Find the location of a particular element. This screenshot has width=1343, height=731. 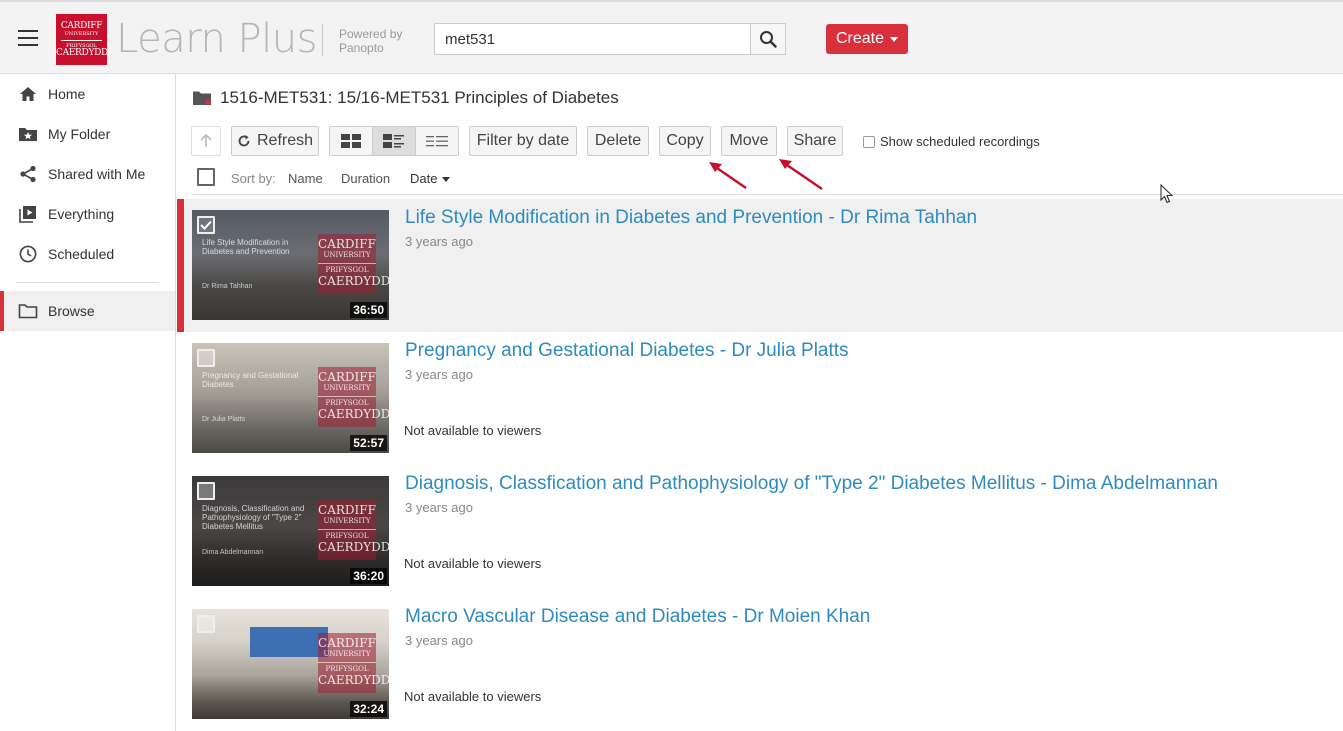

sidebar-item-scheduled: Scheduled is located at coordinates (87, 254).